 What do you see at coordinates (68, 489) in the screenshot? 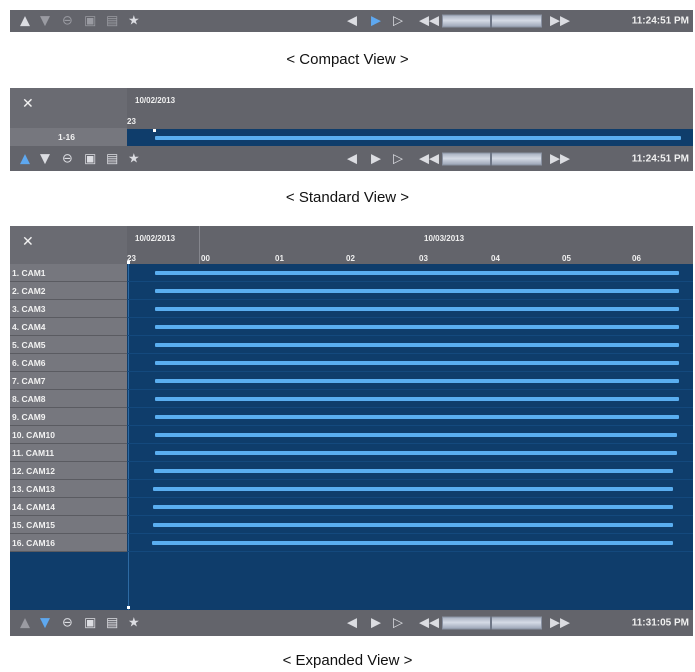
I see `camera-row-label: 13. CAM13` at bounding box center [68, 489].